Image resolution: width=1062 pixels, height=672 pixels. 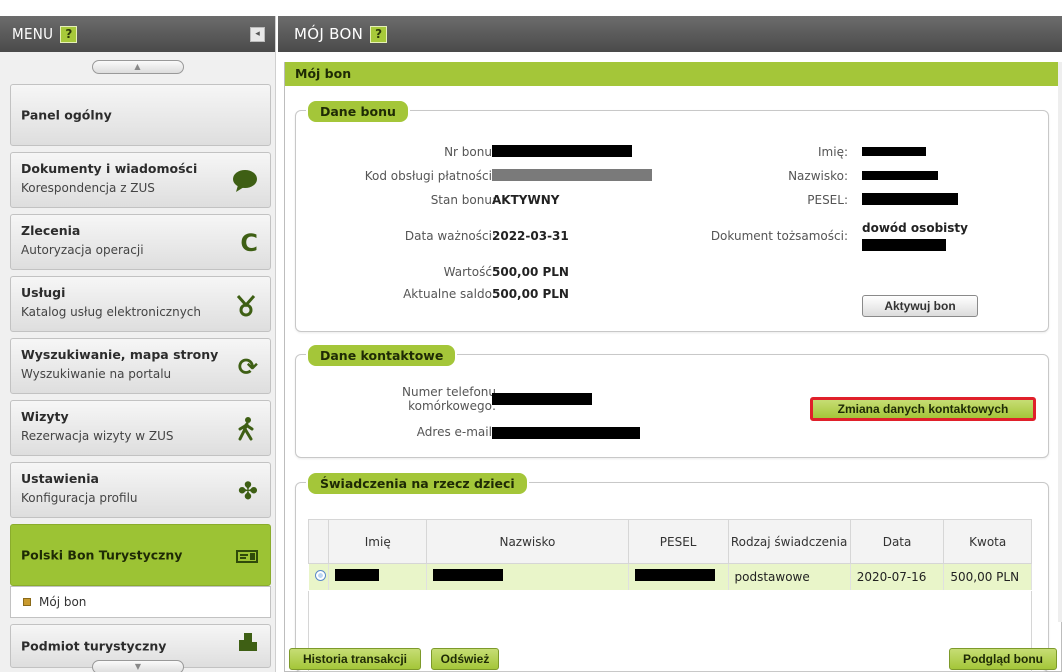 I want to click on column-header-kwota: Kwota, so click(x=987, y=541).